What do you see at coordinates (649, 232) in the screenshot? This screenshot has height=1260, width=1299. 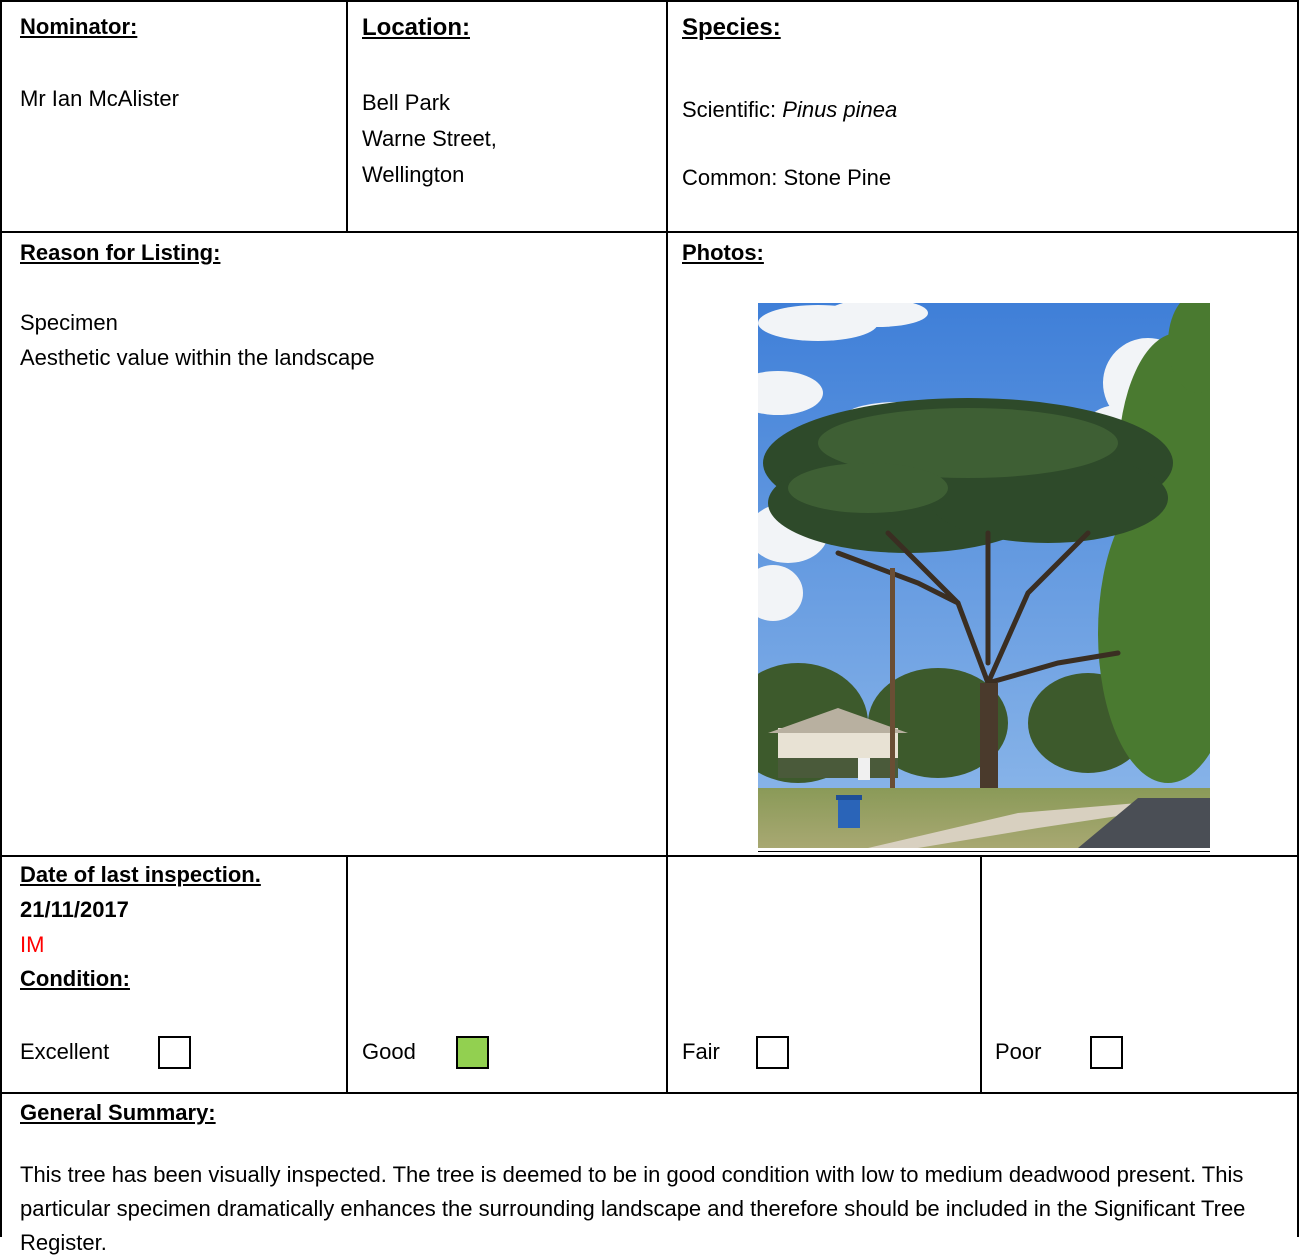 I see `row1-bottom-border` at bounding box center [649, 232].